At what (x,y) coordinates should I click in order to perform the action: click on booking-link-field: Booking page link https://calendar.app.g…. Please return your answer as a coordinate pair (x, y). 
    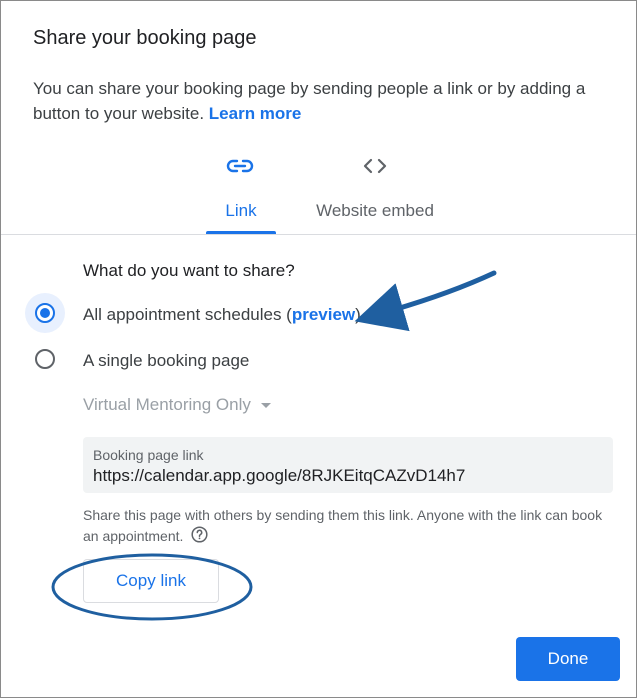
    Looking at the image, I should click on (348, 465).